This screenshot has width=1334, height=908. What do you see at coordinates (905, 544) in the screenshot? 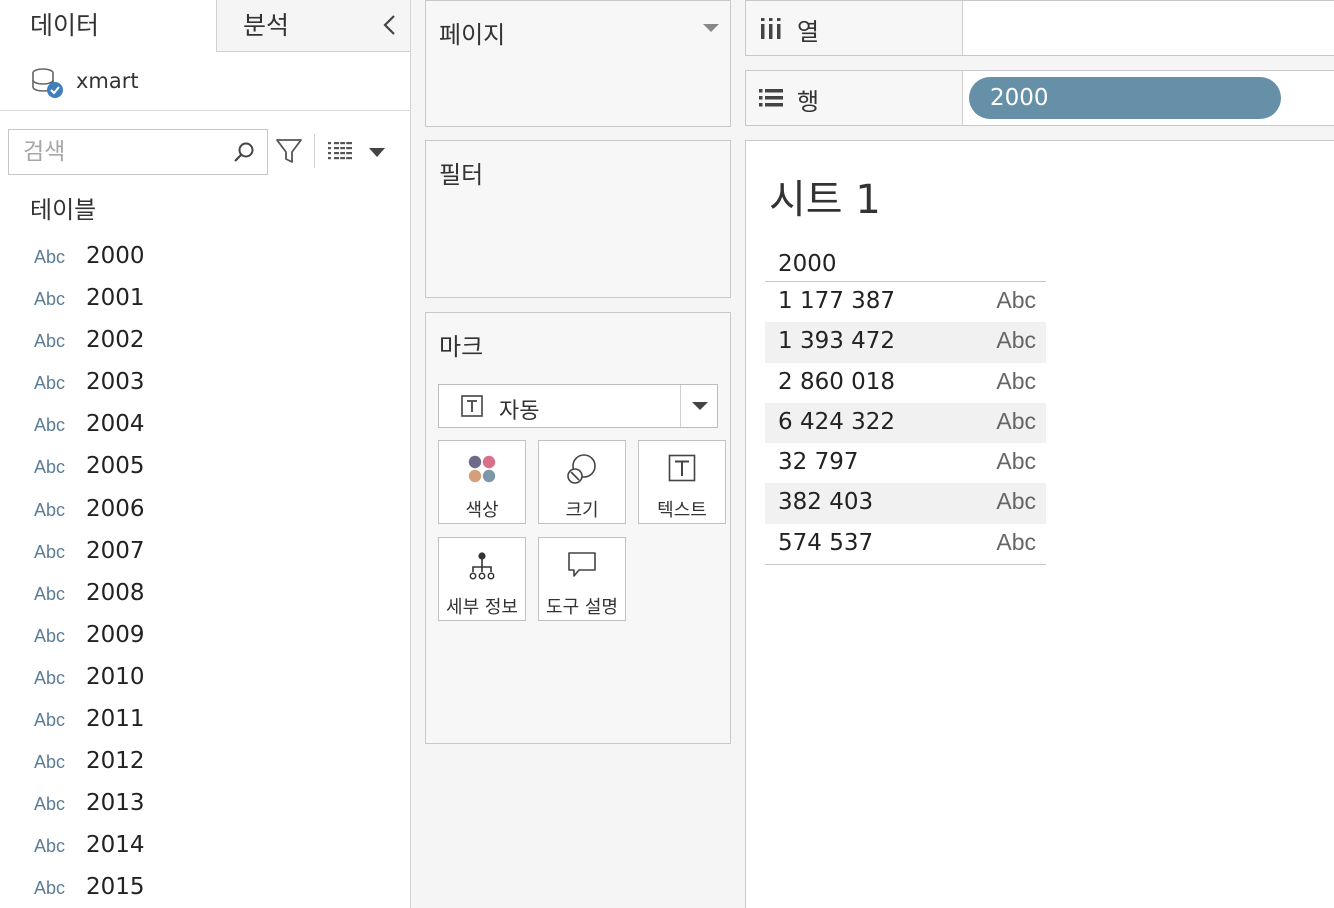
I see `table-row: 574 537 Abc` at bounding box center [905, 544].